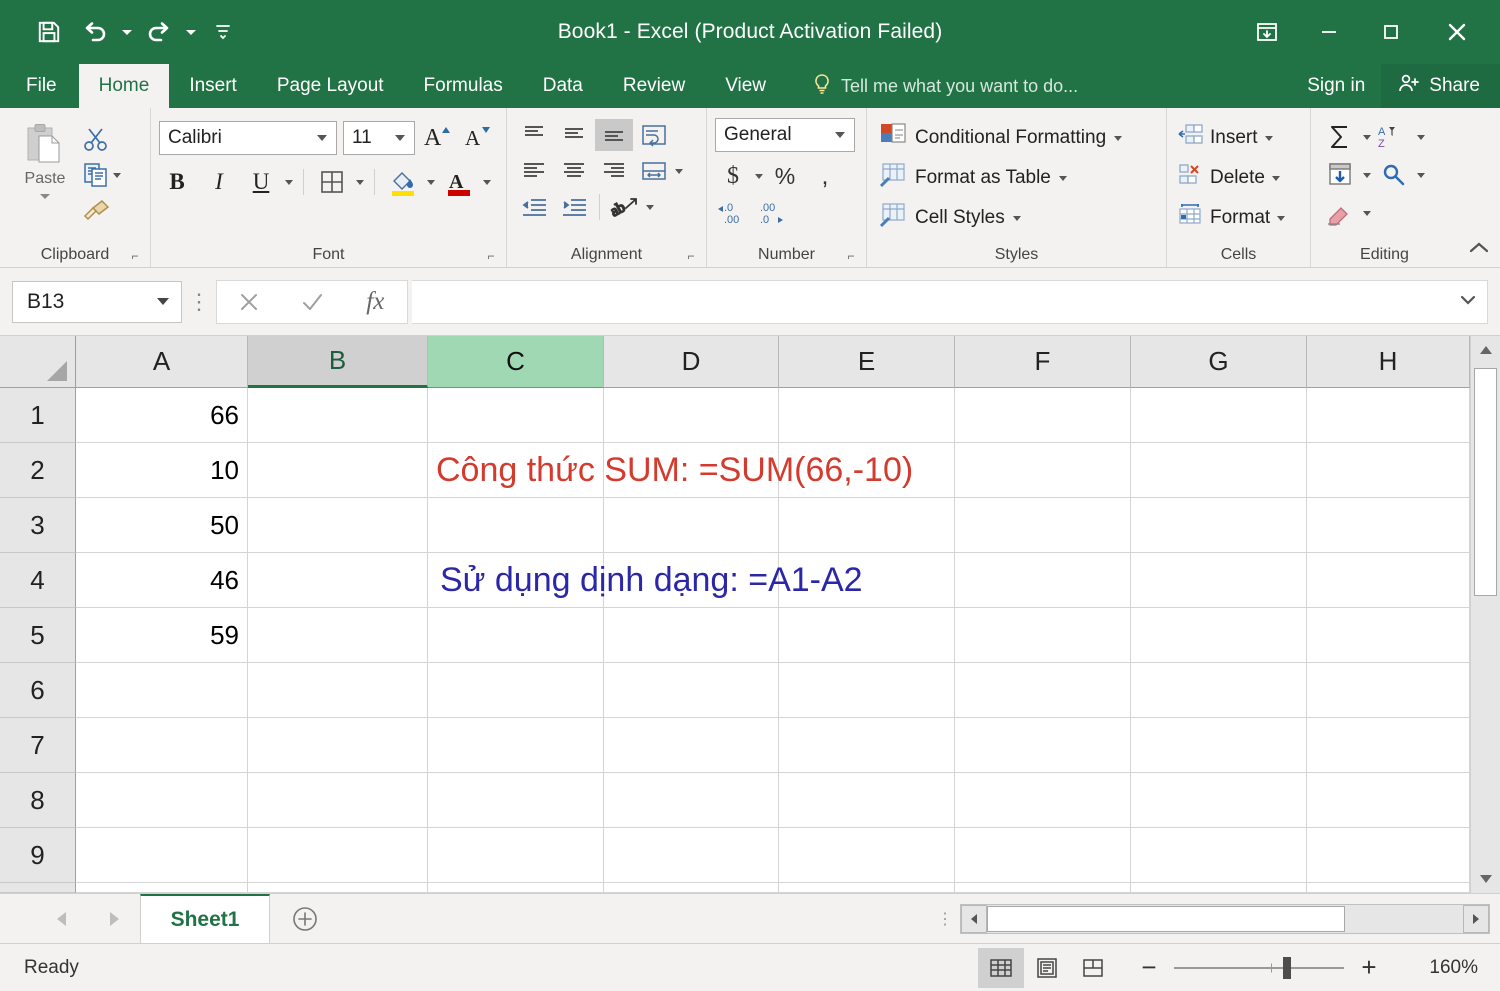 This screenshot has width=1500, height=991. Describe the element at coordinates (773, 212) in the screenshot. I see `decrease-decimal-icon: .00 .0` at that location.